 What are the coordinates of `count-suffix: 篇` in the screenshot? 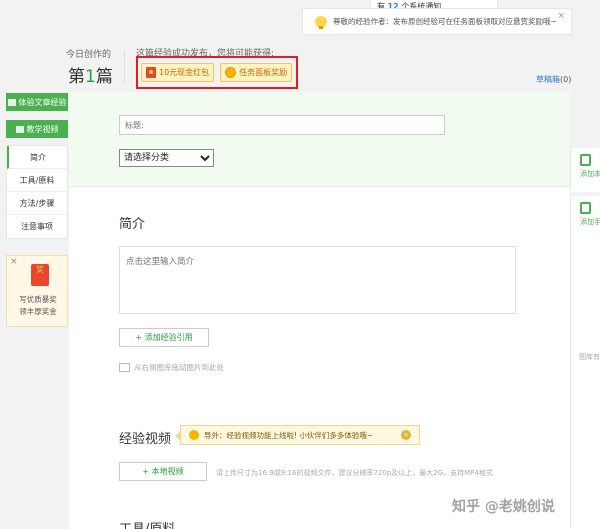 It's located at (104, 77).